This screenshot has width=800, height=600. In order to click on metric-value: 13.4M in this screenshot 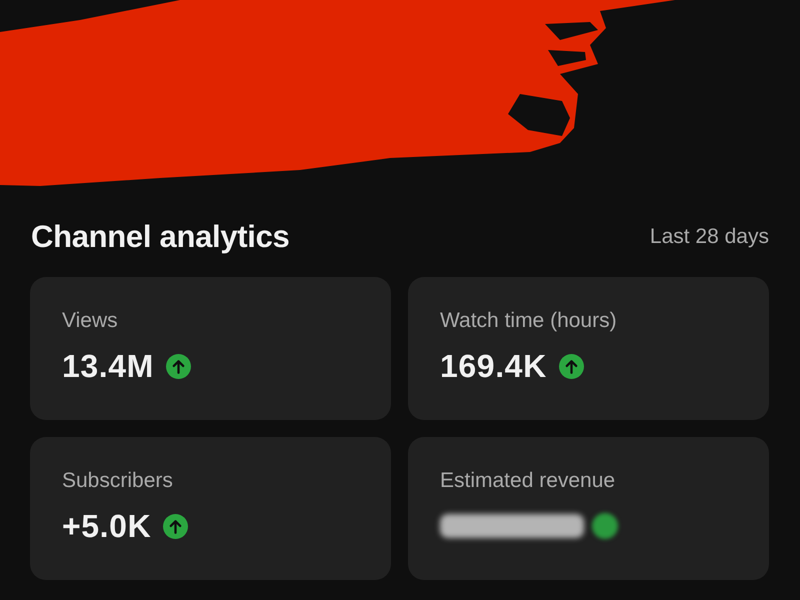, I will do `click(108, 366)`.